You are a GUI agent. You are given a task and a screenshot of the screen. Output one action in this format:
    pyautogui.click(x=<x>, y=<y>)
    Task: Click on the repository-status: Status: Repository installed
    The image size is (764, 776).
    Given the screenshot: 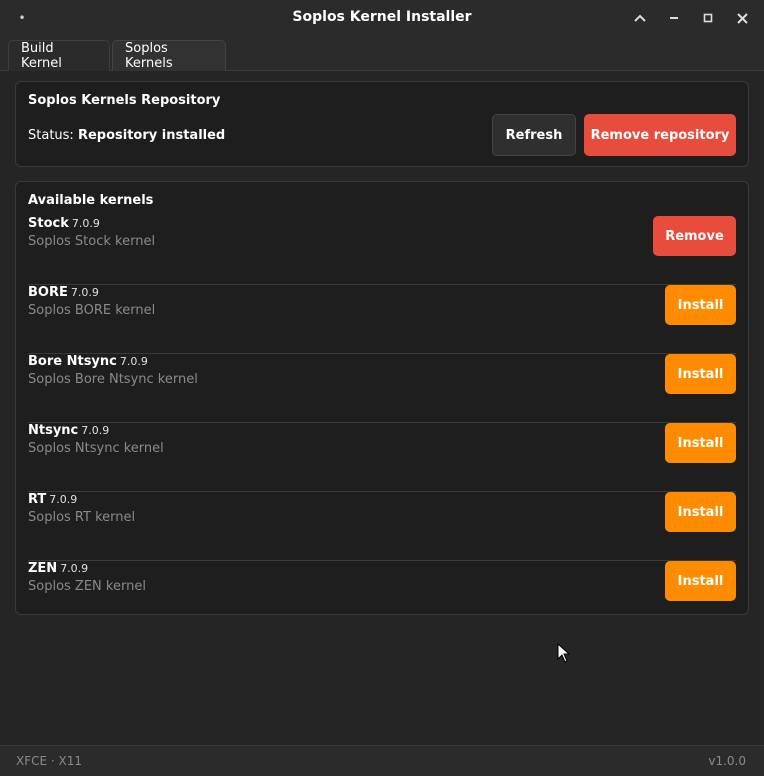 What is the action you would take?
    pyautogui.click(x=126, y=135)
    